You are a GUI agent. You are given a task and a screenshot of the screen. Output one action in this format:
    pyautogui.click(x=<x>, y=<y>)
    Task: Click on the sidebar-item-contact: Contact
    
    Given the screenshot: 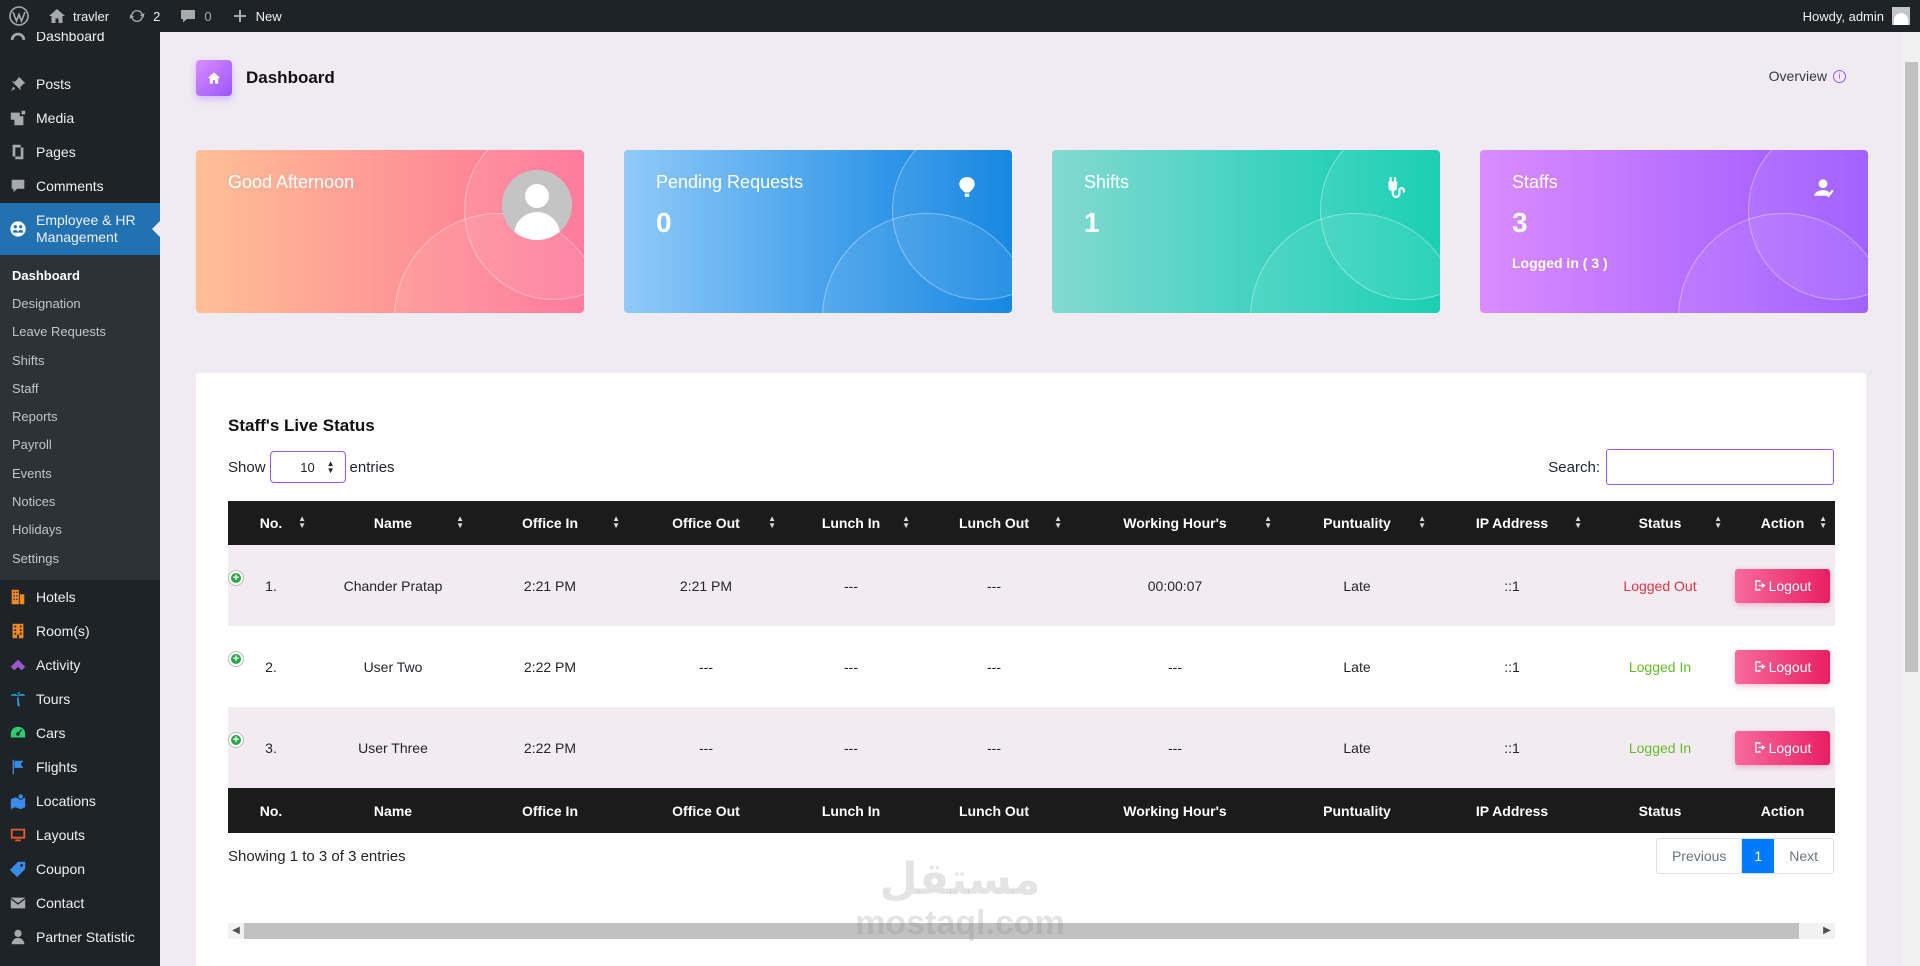 What is the action you would take?
    pyautogui.click(x=80, y=903)
    